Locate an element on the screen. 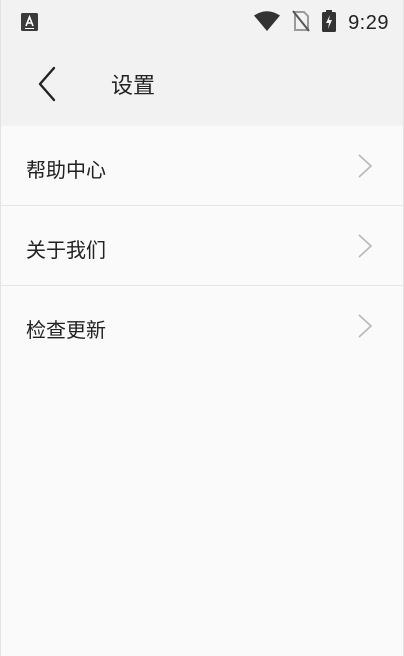  menu-item-about-us: 关于我们 is located at coordinates (202, 246).